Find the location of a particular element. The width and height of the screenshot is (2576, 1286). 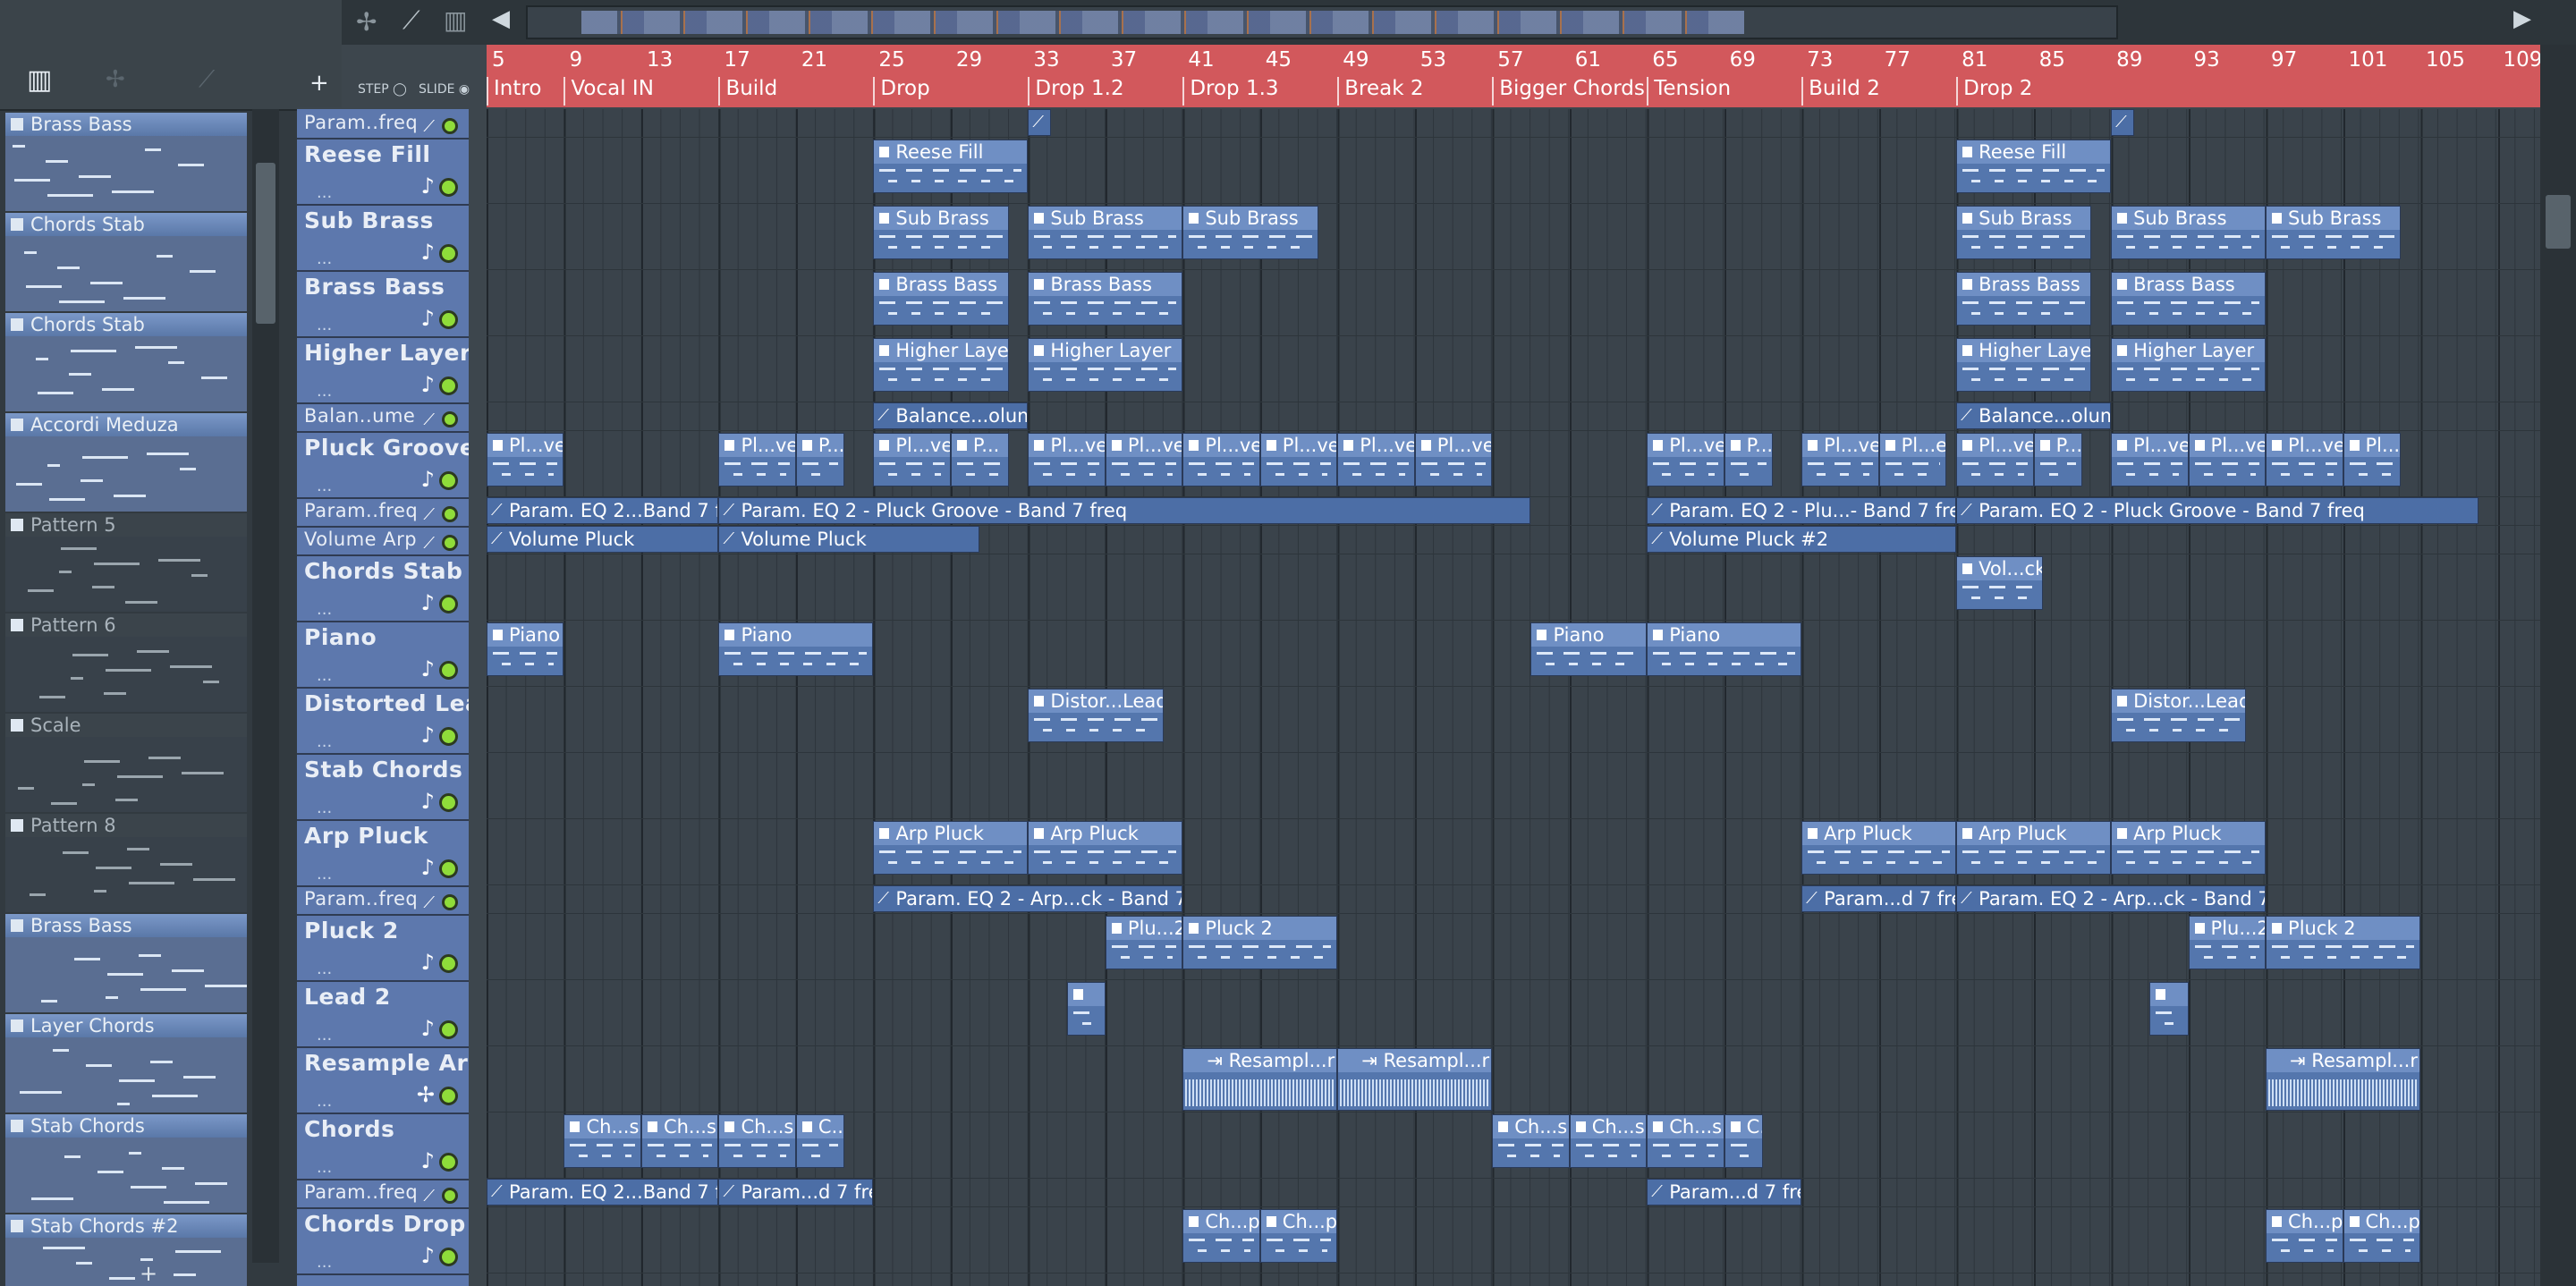

track-header: Brass Bass... ♪ is located at coordinates (383, 304).